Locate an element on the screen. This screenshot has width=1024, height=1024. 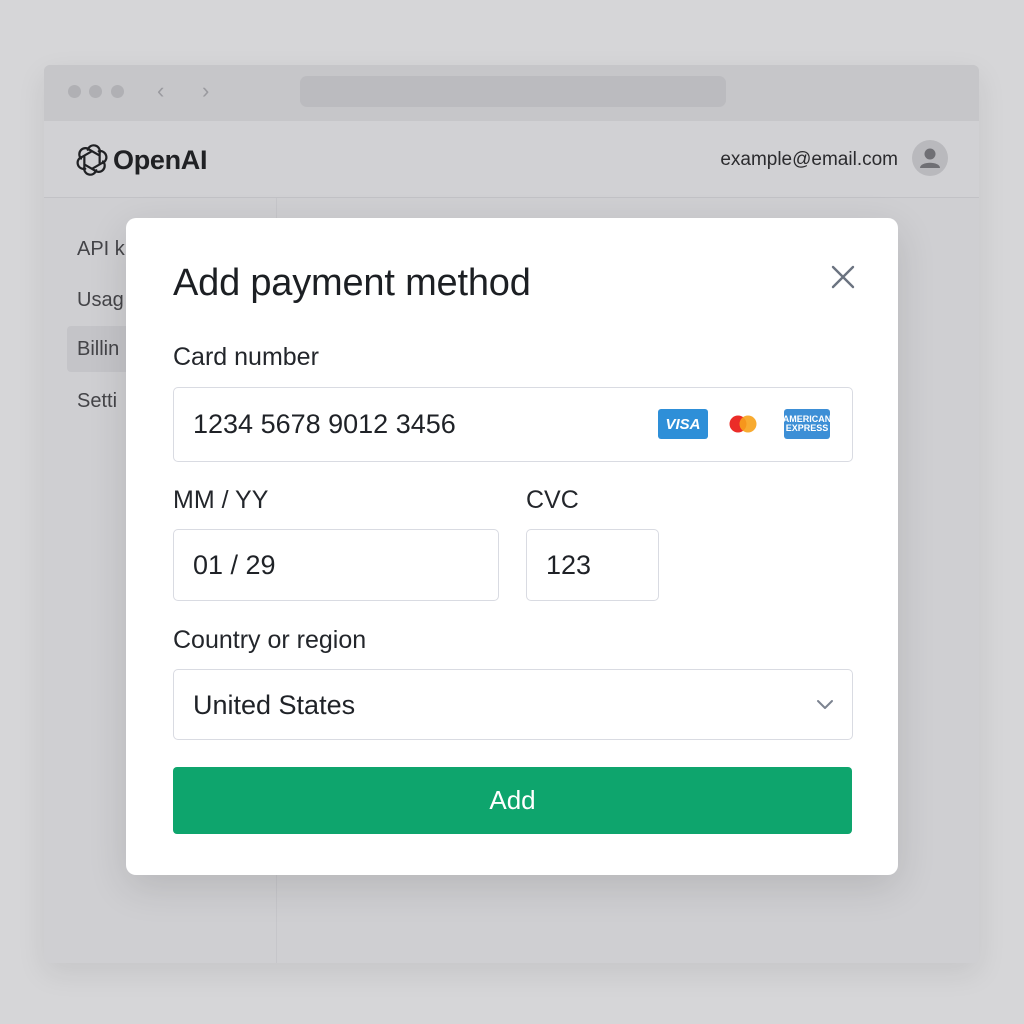
country-label: Country or region is located at coordinates (270, 640).